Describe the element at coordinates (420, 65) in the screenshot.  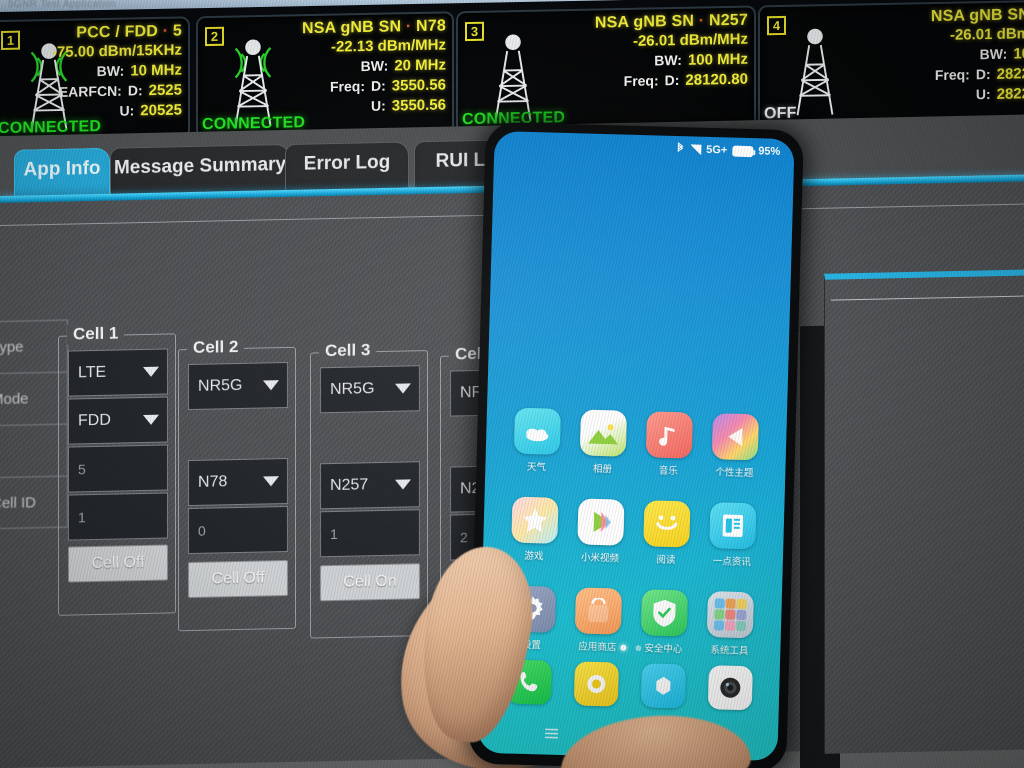
I see `cell-status-card-2-bw-value: 20 MHz` at that location.